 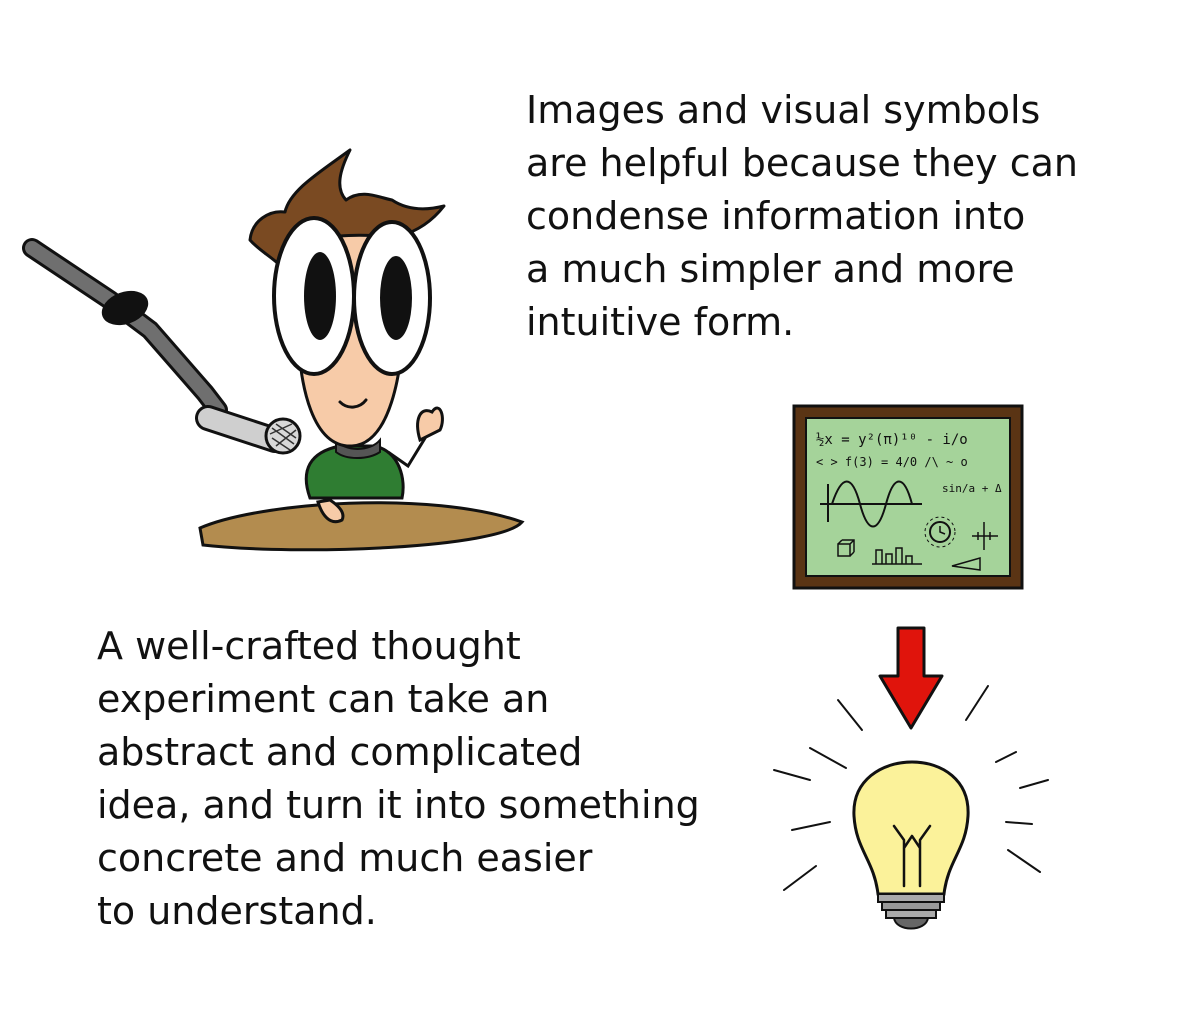 What do you see at coordinates (972, 488) in the screenshot?
I see `board-formula-3: sin/a + Δ` at bounding box center [972, 488].